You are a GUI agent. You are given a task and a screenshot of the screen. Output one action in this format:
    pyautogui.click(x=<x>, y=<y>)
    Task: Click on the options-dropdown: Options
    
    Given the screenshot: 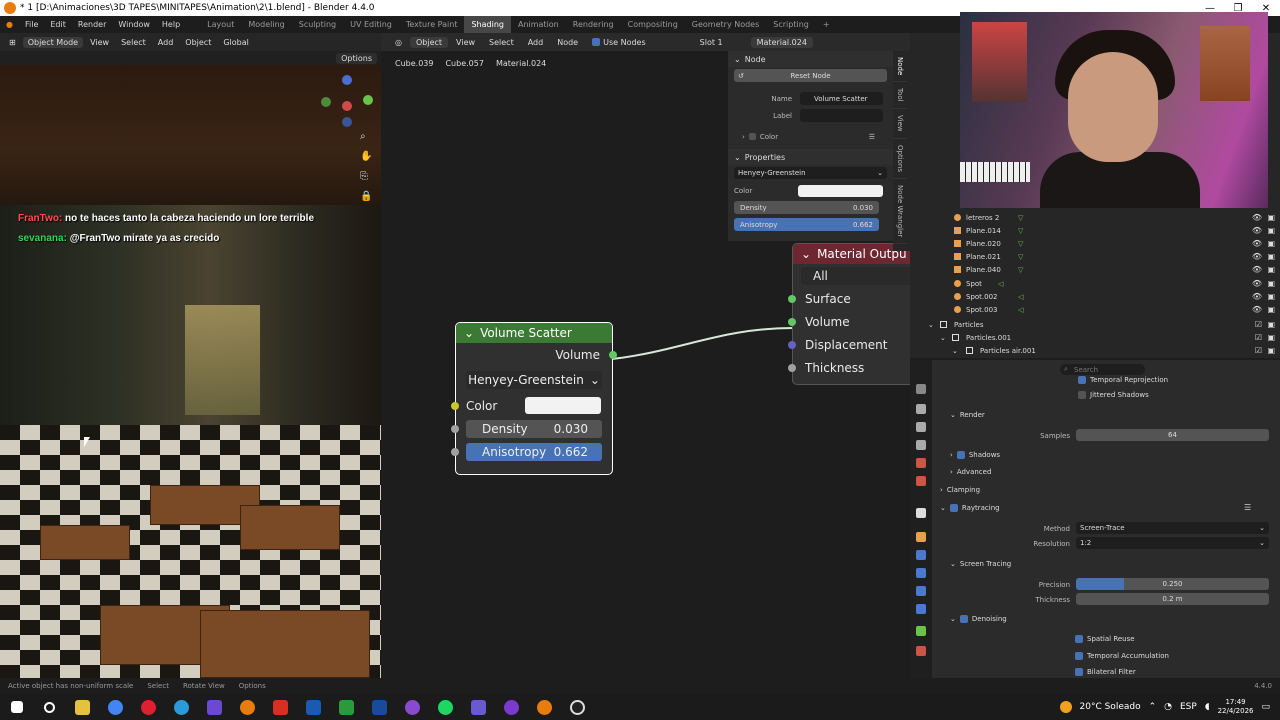 What is the action you would take?
    pyautogui.click(x=356, y=58)
    